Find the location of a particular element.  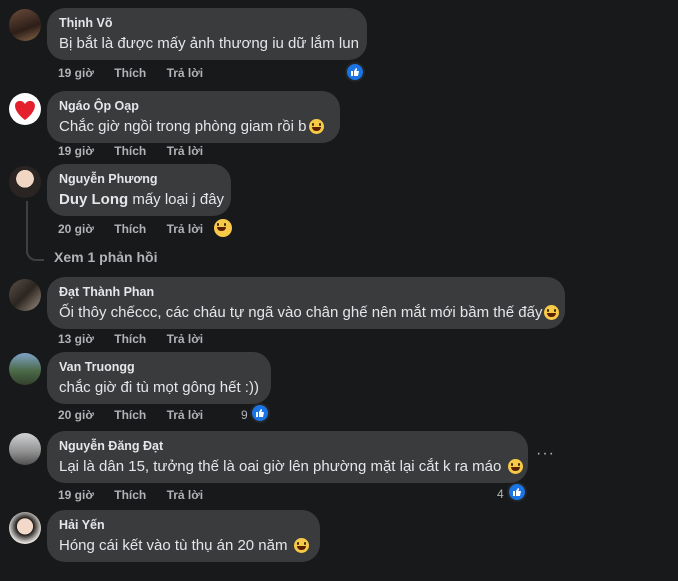

comment-text: Chắc giờ ngồi trong phòng giam rồi b is located at coordinates (193, 127).